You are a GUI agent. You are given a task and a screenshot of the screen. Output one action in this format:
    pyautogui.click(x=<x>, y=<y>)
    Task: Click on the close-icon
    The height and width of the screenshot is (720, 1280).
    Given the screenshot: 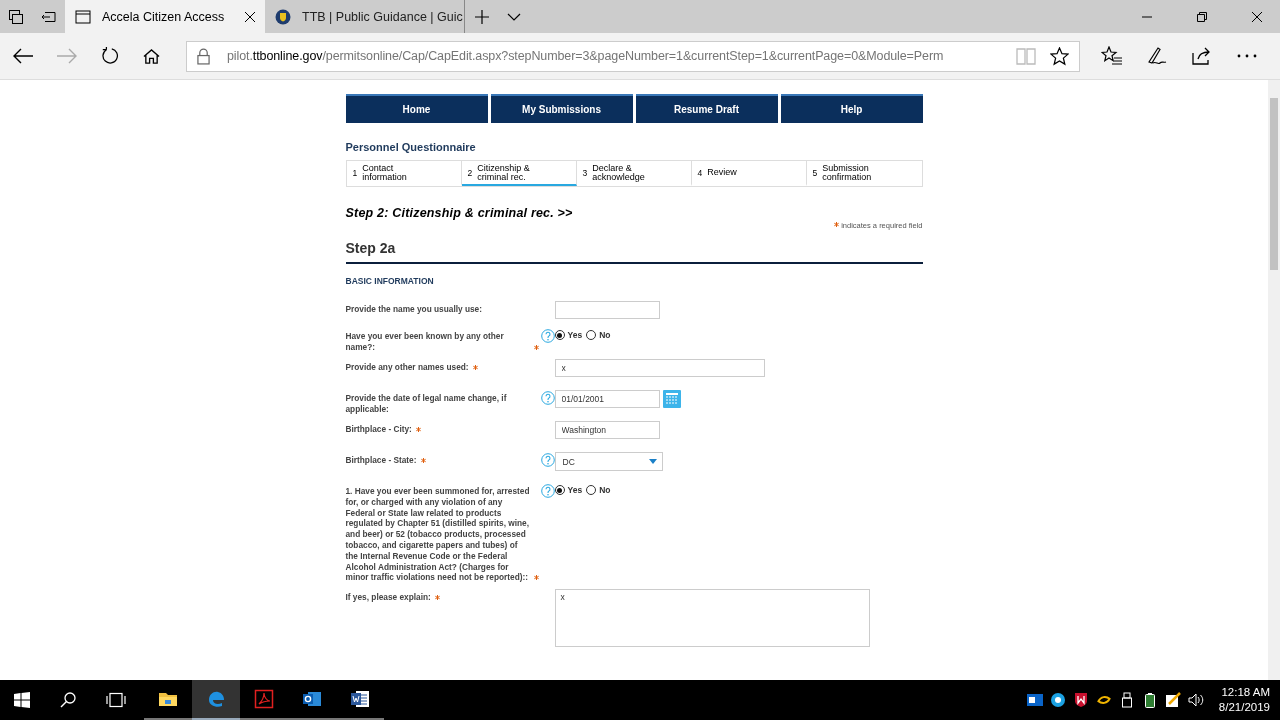 What is the action you would take?
    pyautogui.click(x=1257, y=16)
    